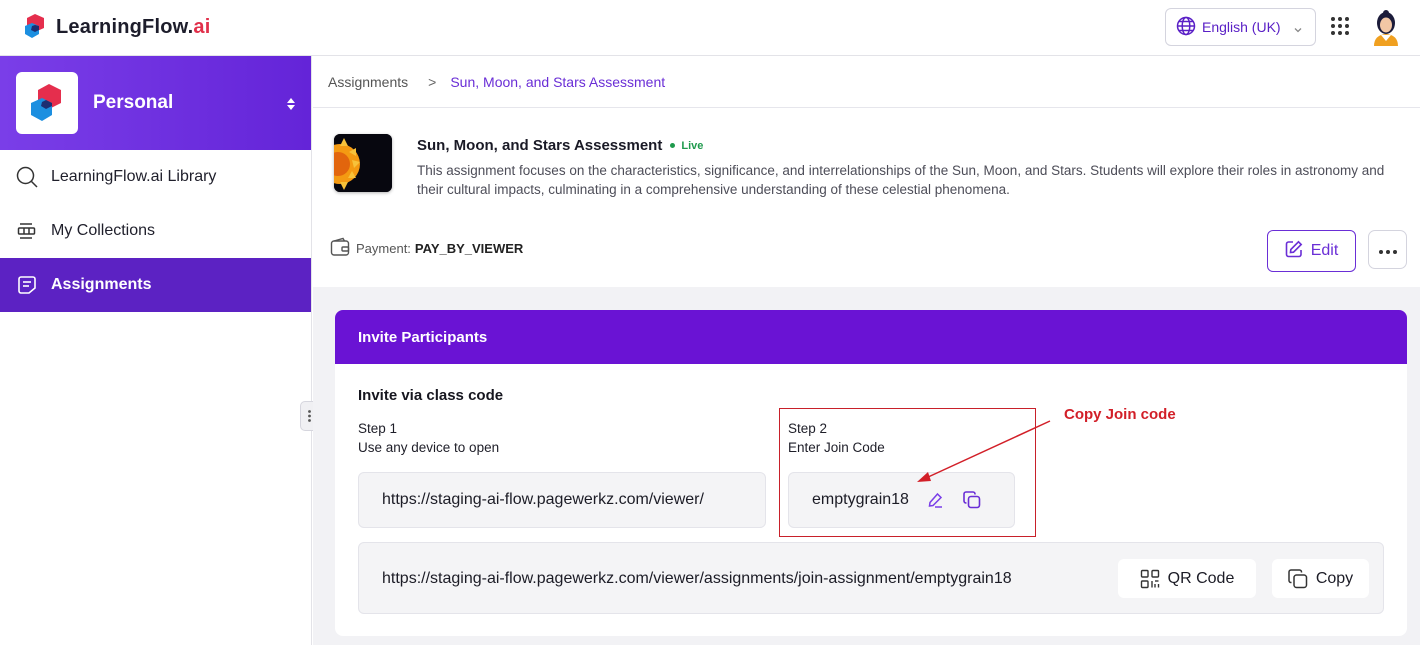  Describe the element at coordinates (428, 438) in the screenshot. I see `step1-text: Step 1 Use any device to open` at that location.